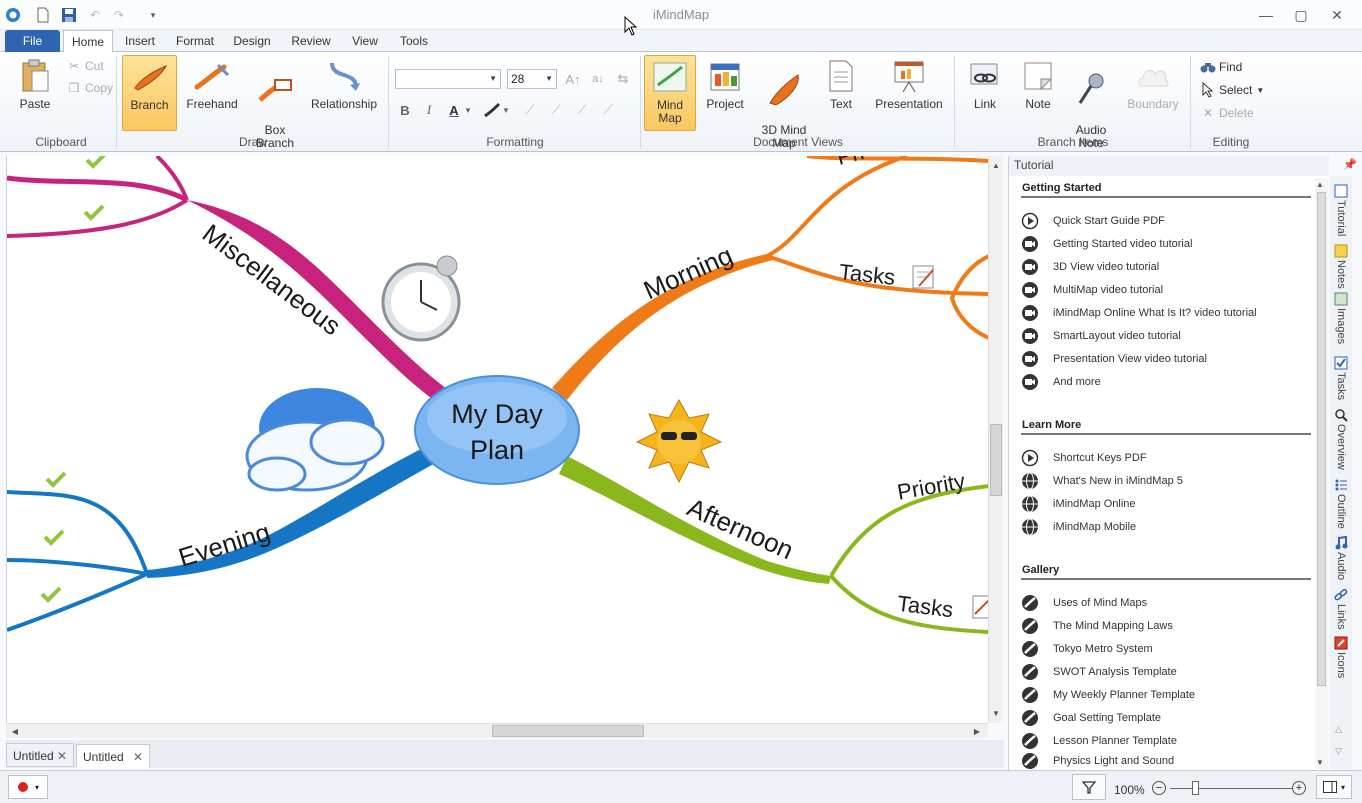 The width and height of the screenshot is (1362, 803). I want to click on view-layout-button: ▾, so click(1334, 787).